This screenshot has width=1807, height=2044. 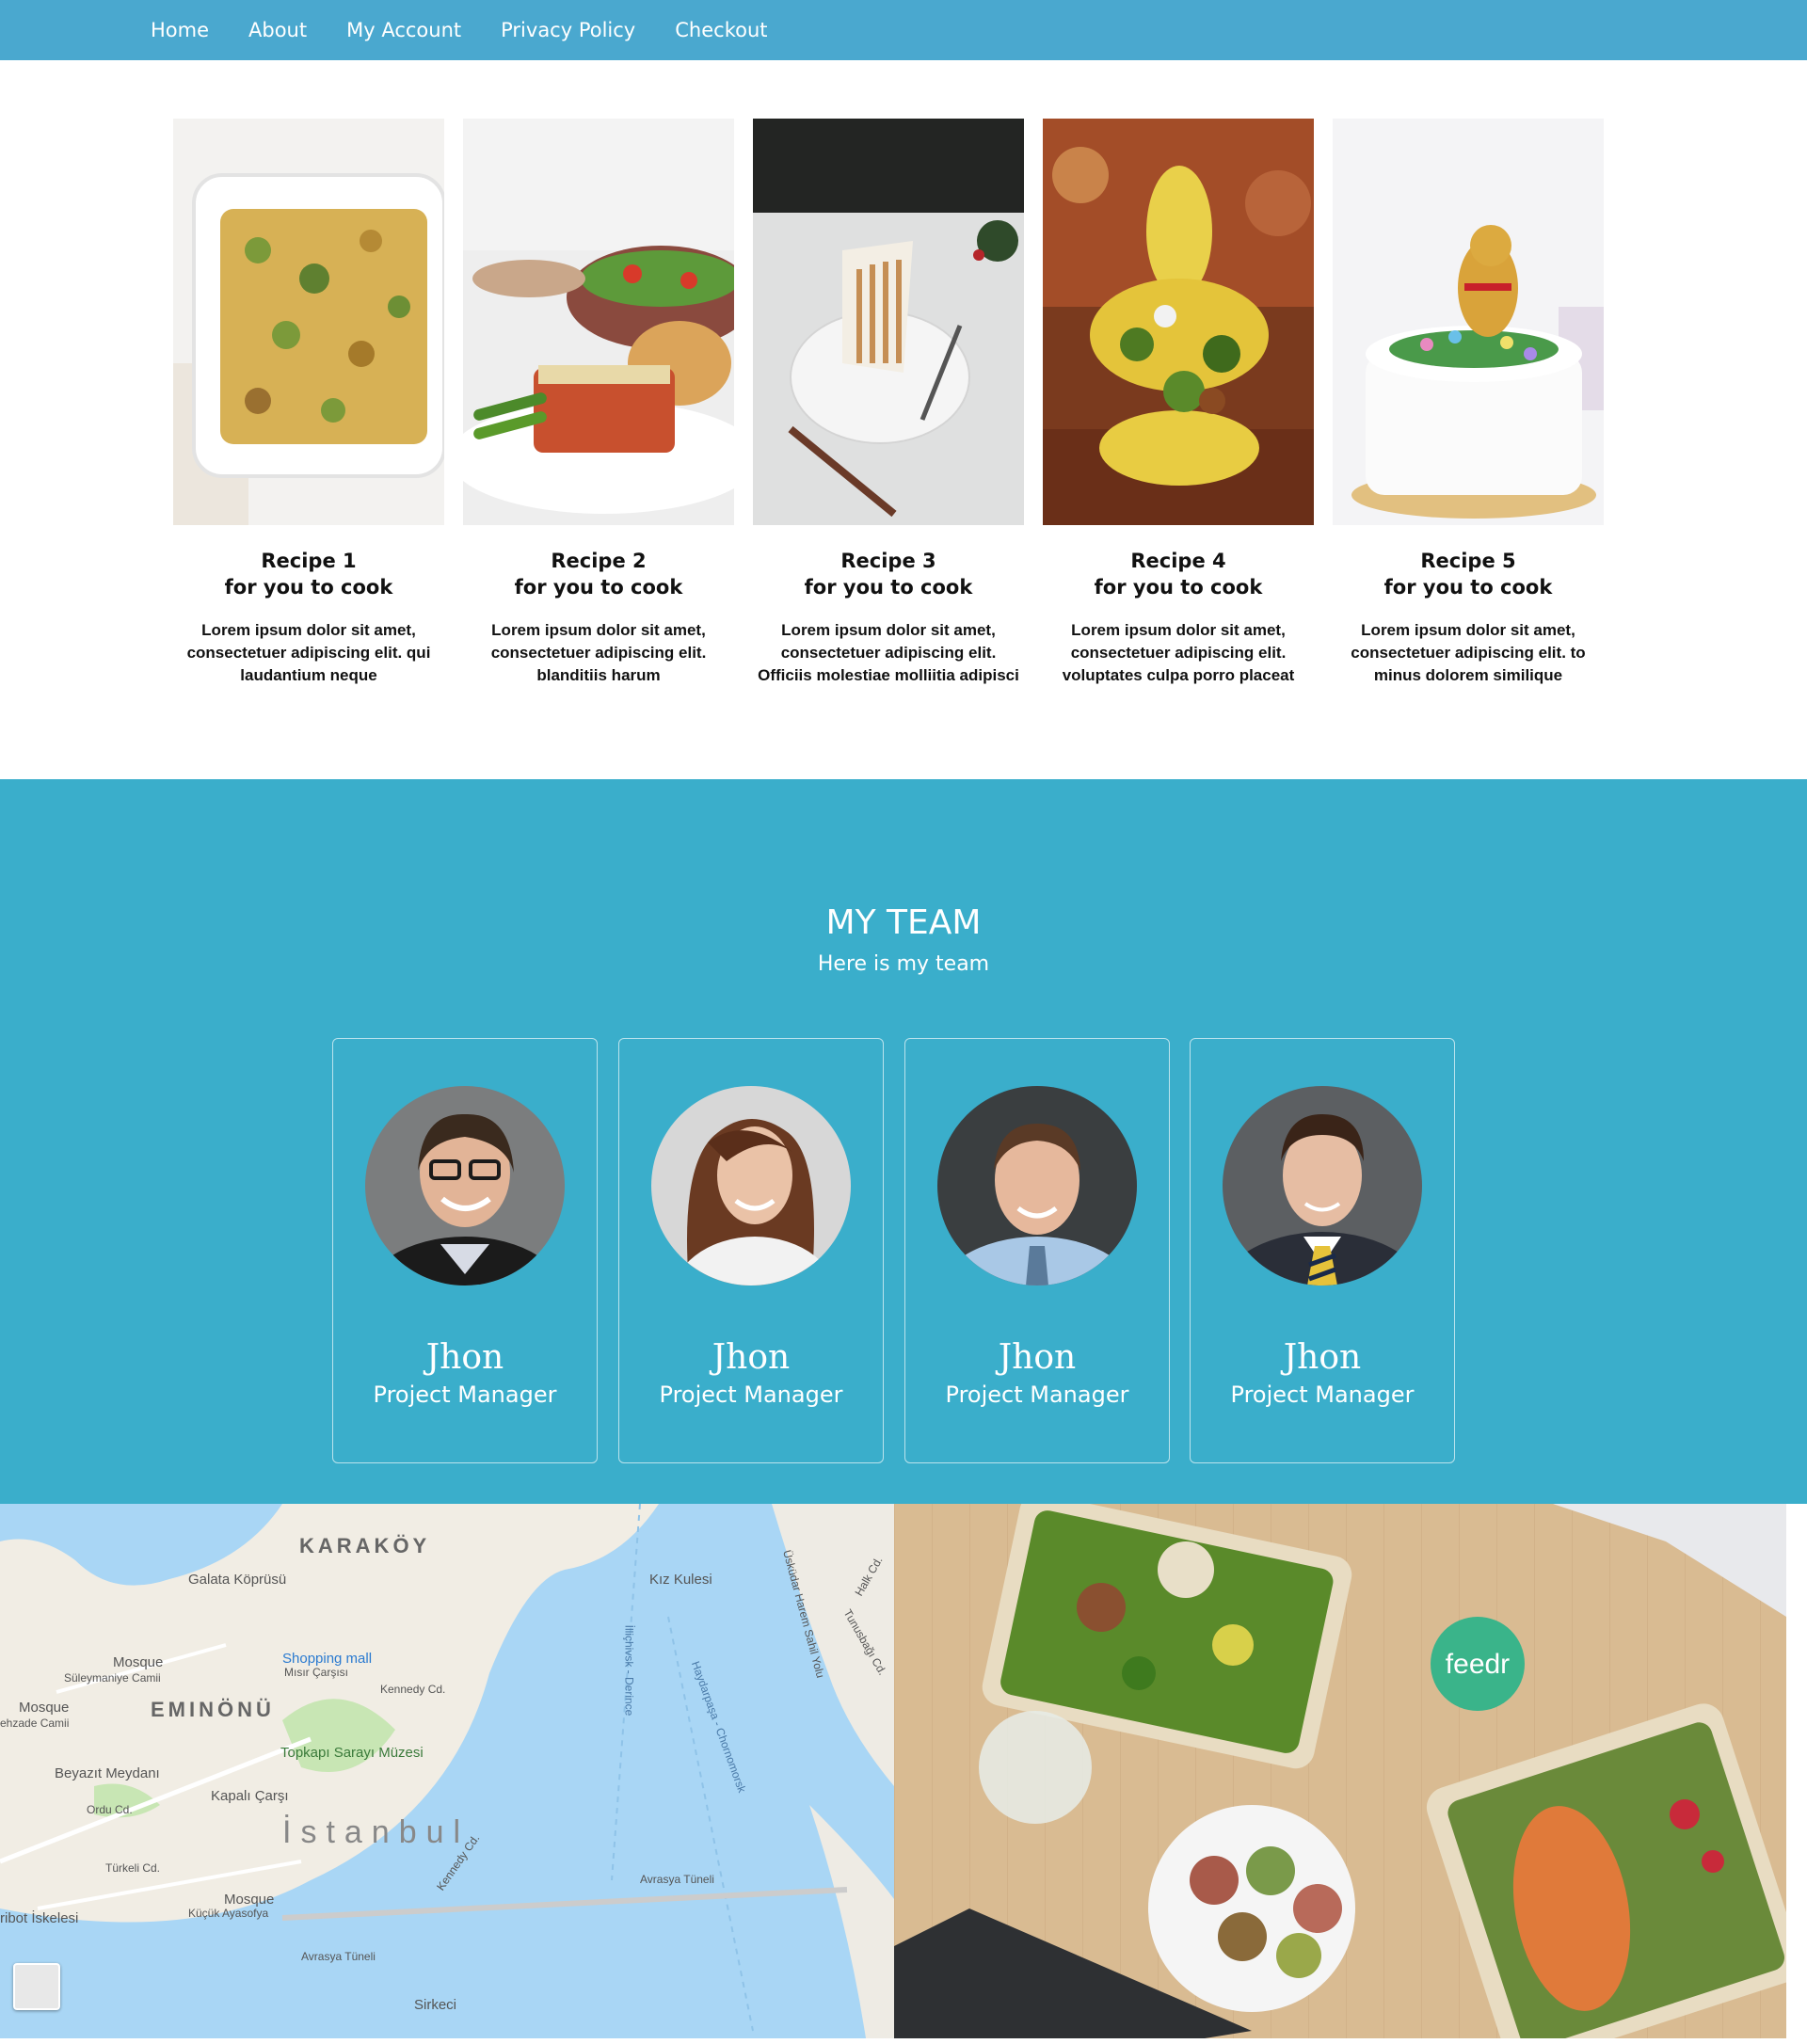 I want to click on nav-checkout-link: Checkout, so click(x=721, y=30).